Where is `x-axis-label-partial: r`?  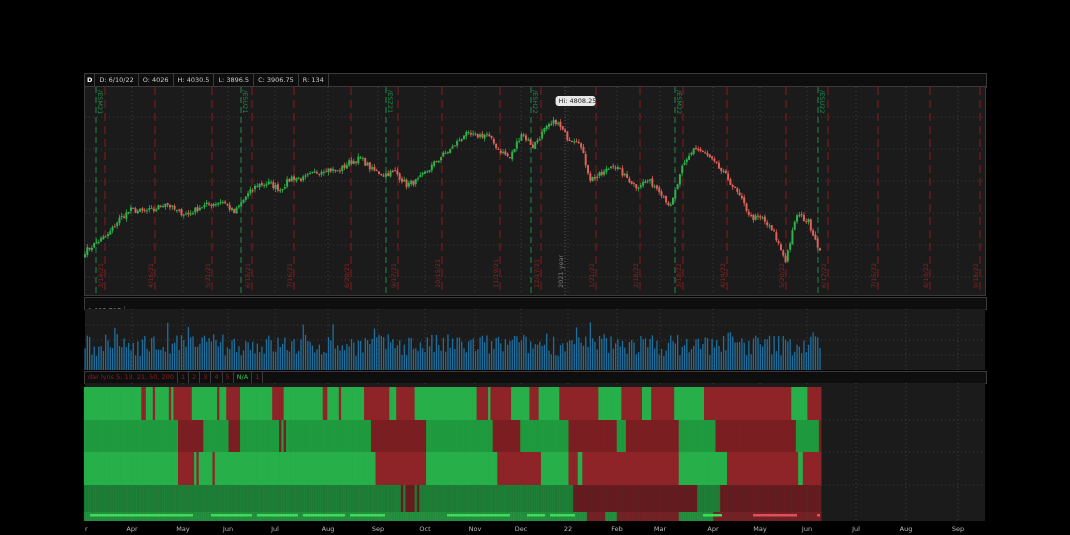 x-axis-label-partial: r is located at coordinates (86, 529).